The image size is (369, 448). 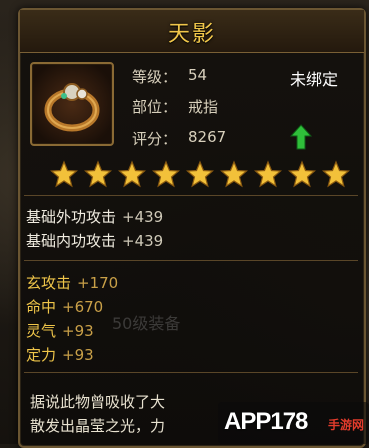 I want to click on base-attr-row: 基础内功攻击 +439, so click(x=94, y=240).